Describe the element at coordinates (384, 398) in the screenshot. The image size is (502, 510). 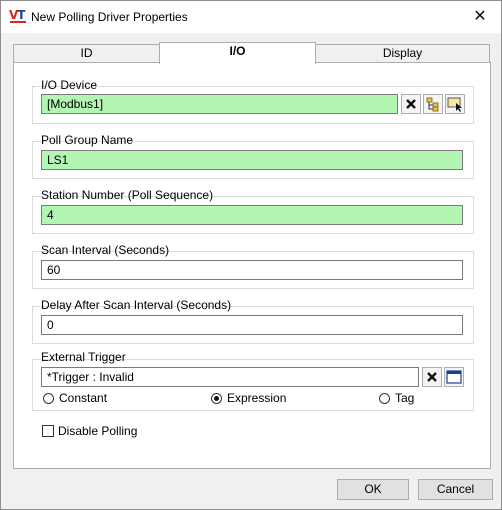
I see `tag-radio` at that location.